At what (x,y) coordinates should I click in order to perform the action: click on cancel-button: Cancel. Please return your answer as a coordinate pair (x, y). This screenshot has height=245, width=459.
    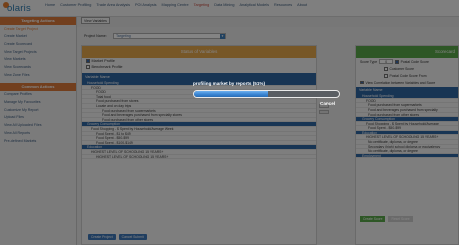
    Looking at the image, I should click on (327, 103).